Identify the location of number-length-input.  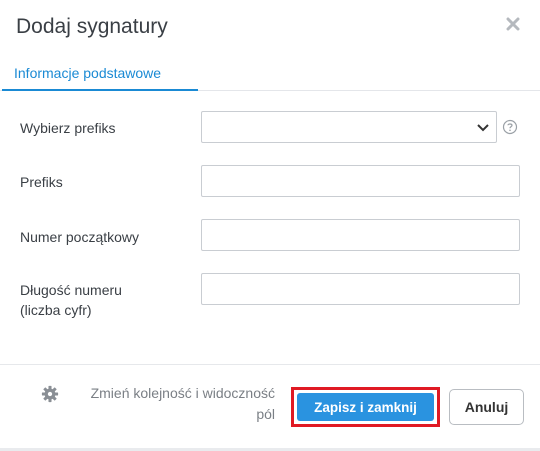
(360, 289).